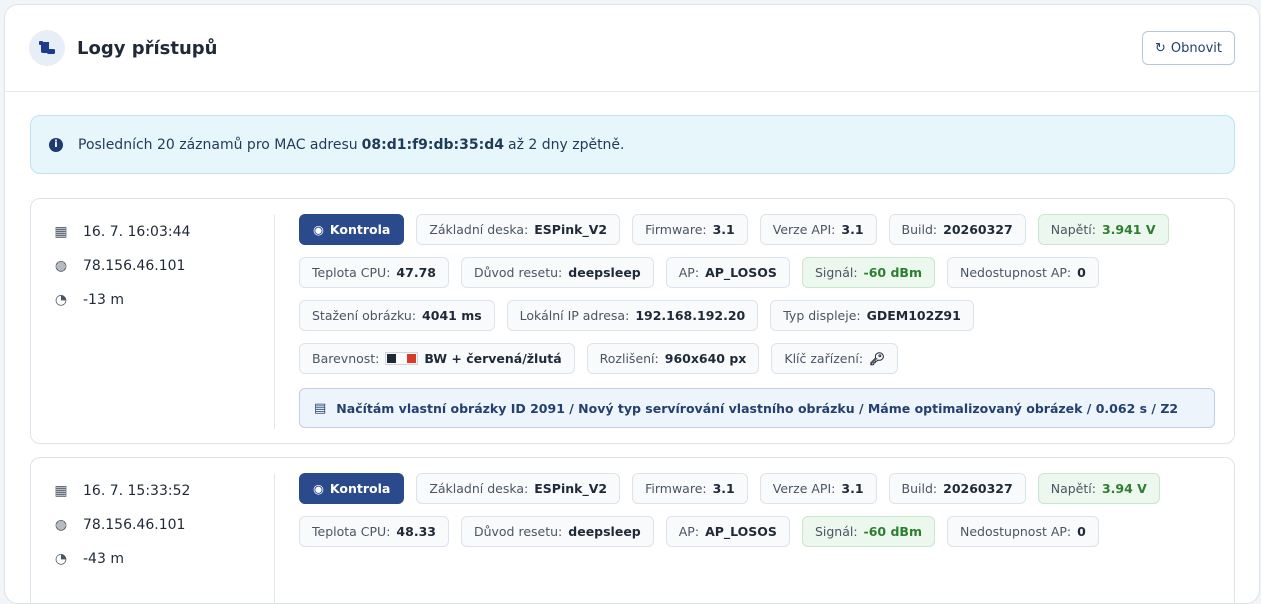 This screenshot has width=1261, height=604. Describe the element at coordinates (318, 229) in the screenshot. I see `eye-icon: ◉` at that location.